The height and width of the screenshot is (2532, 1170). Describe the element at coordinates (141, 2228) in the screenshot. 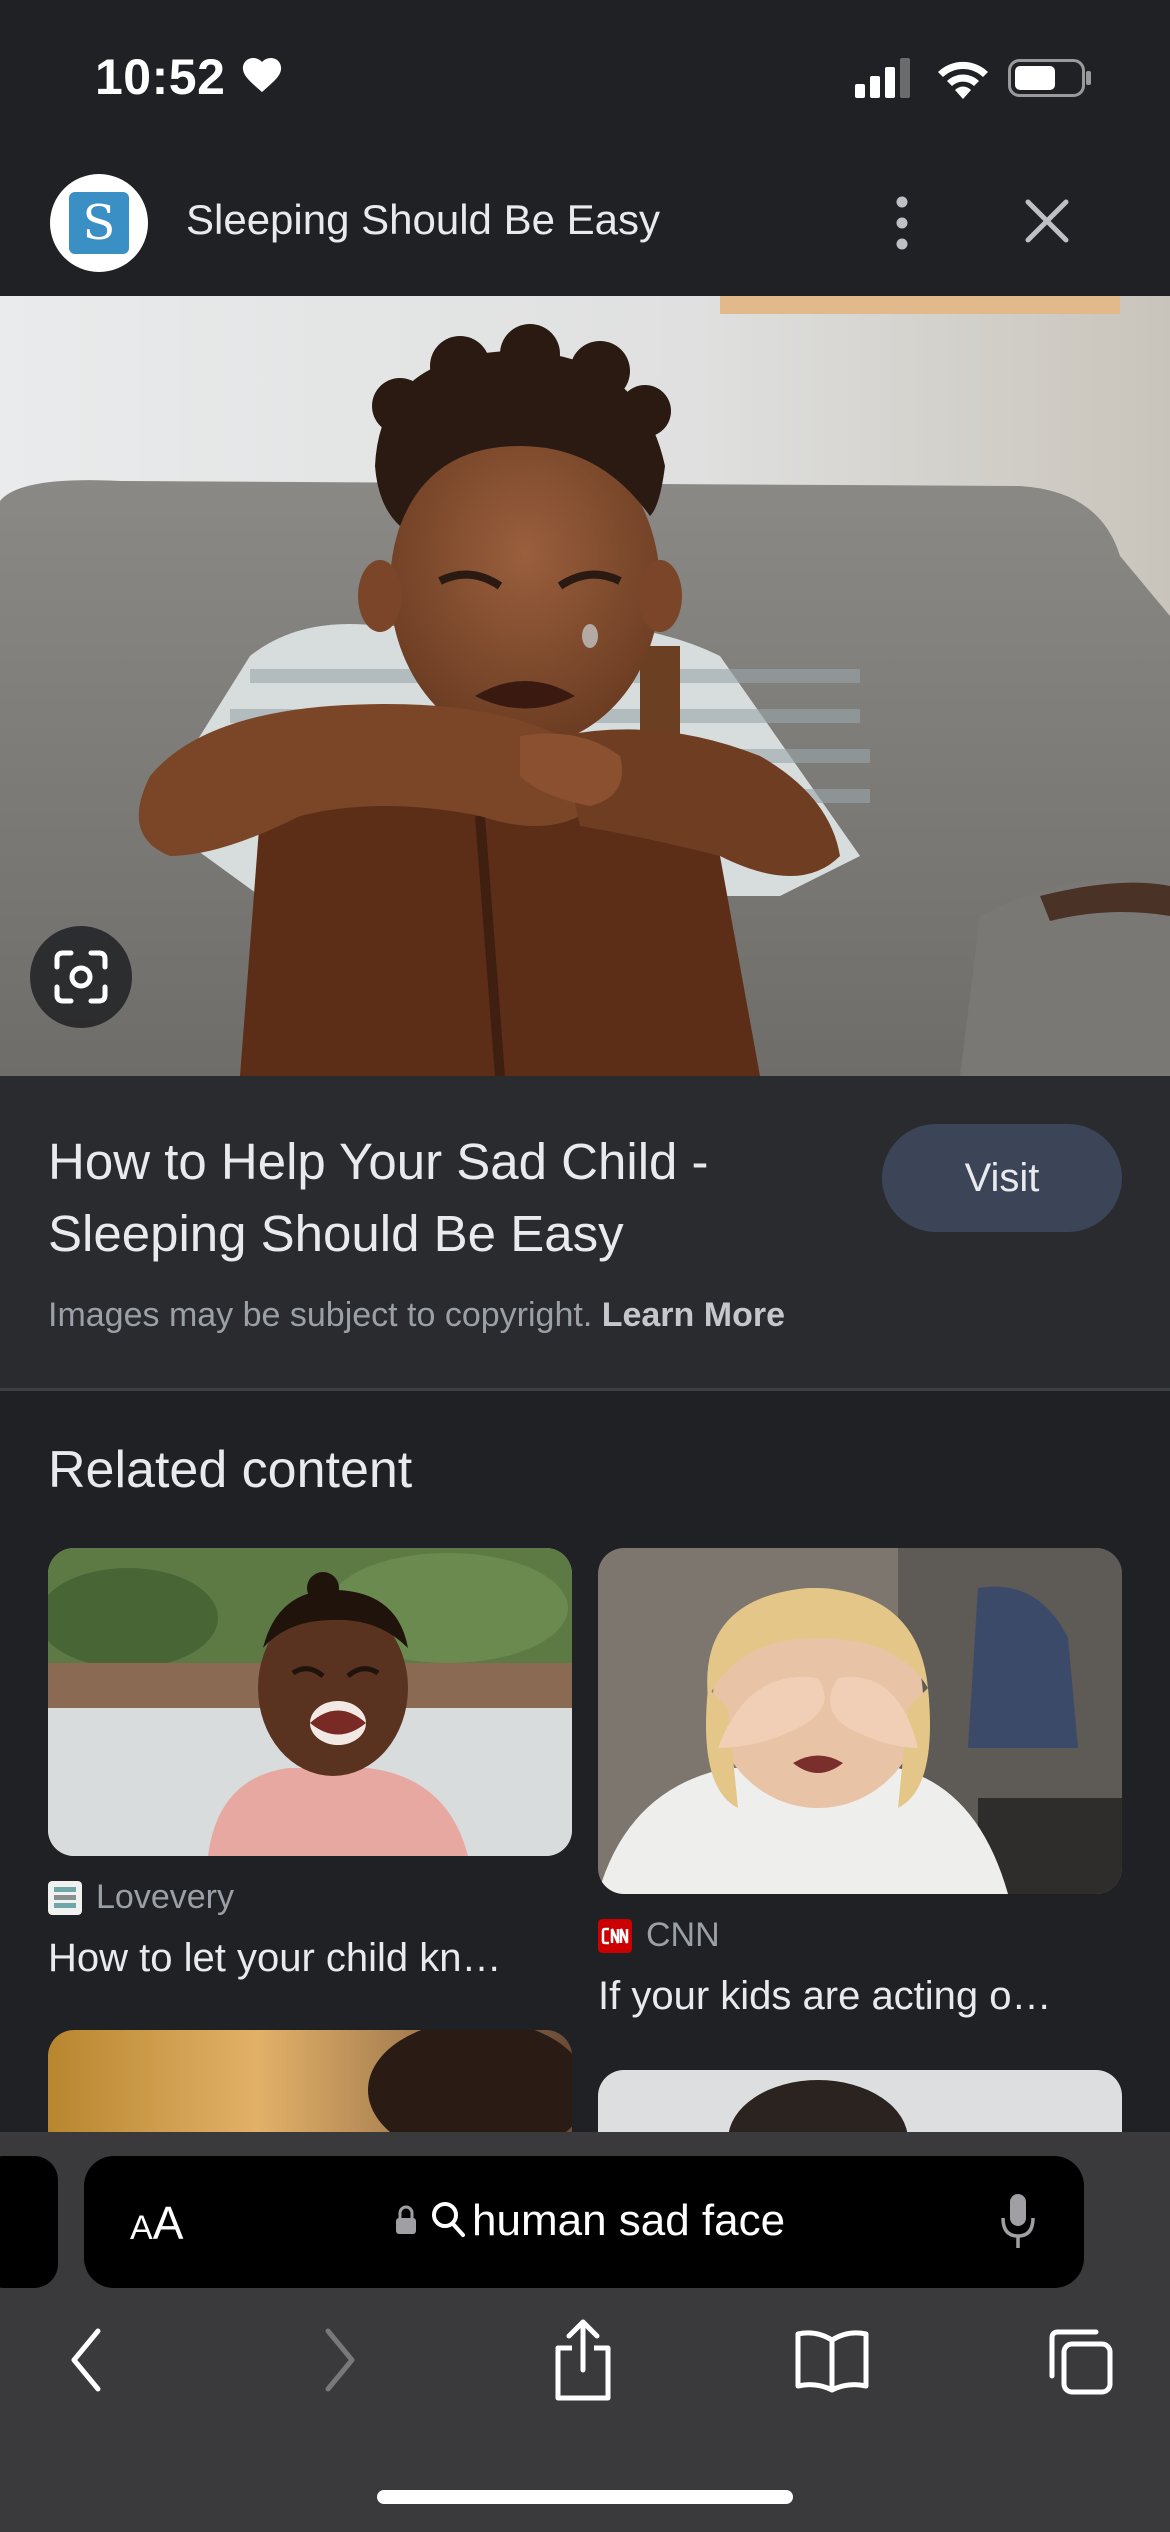

I see `aa-small: A` at that location.